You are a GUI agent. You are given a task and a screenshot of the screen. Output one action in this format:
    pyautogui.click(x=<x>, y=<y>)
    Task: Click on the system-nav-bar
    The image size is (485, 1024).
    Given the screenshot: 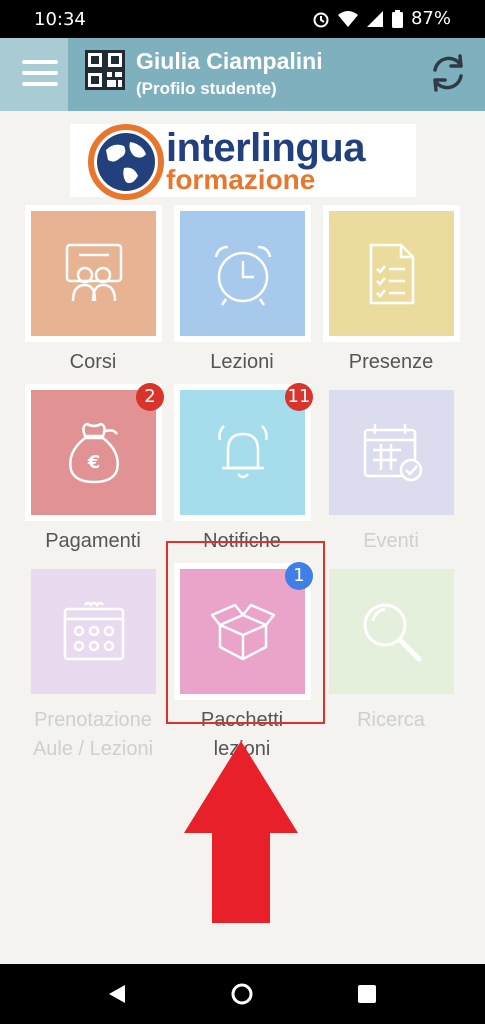 What is the action you would take?
    pyautogui.click(x=242, y=994)
    